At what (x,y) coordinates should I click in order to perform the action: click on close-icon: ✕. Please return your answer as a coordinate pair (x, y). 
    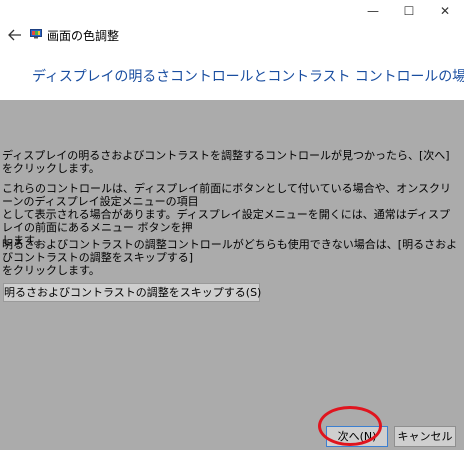
    Looking at the image, I should click on (445, 11).